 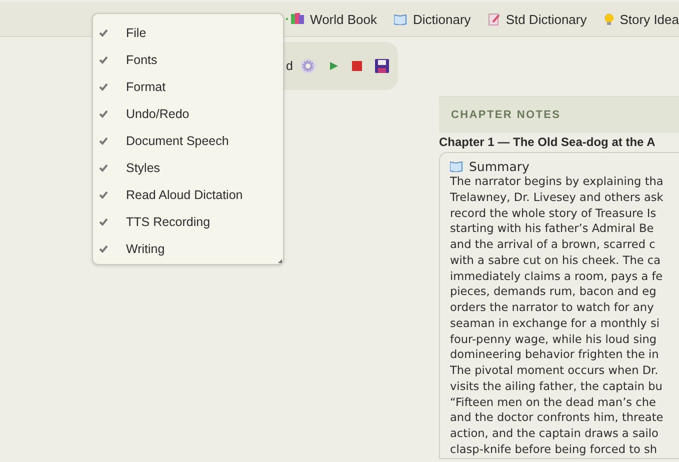 I want to click on summary-text-line: domineering behavior frighten the in, so click(x=555, y=355).